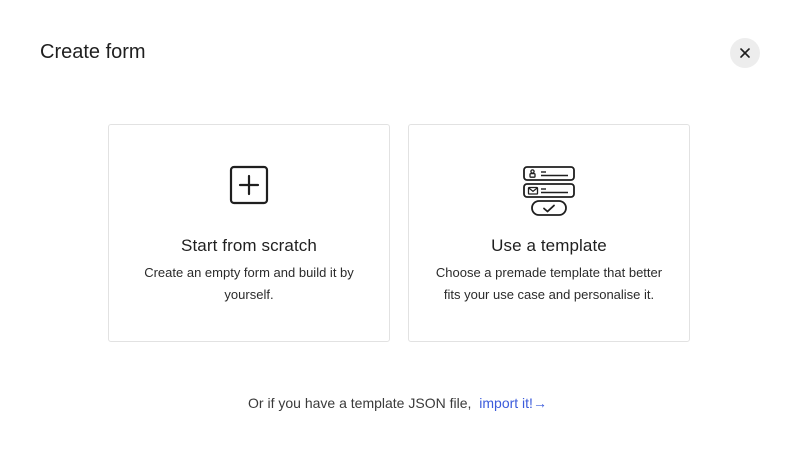  What do you see at coordinates (539, 403) in the screenshot?
I see `arrow-right-icon: →` at bounding box center [539, 403].